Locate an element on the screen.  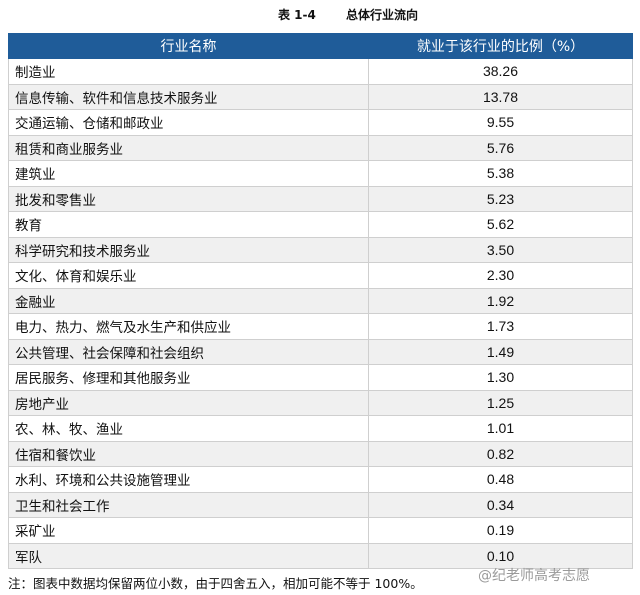
table-caption: 表 1-4 总体行业流向 is located at coordinates (320, 15).